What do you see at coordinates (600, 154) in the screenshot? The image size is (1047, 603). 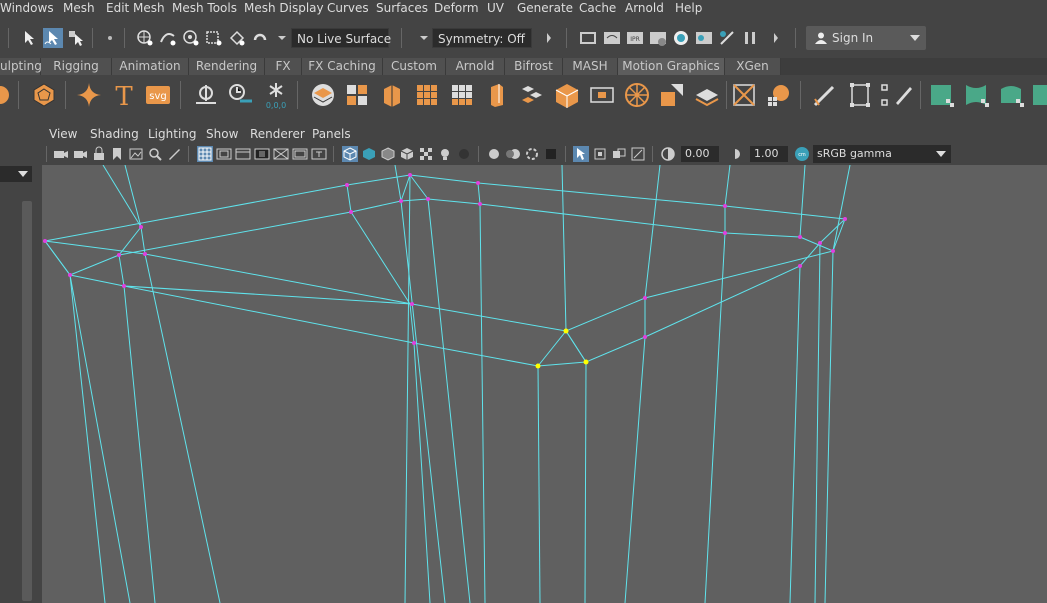 I see `xray-icon` at bounding box center [600, 154].